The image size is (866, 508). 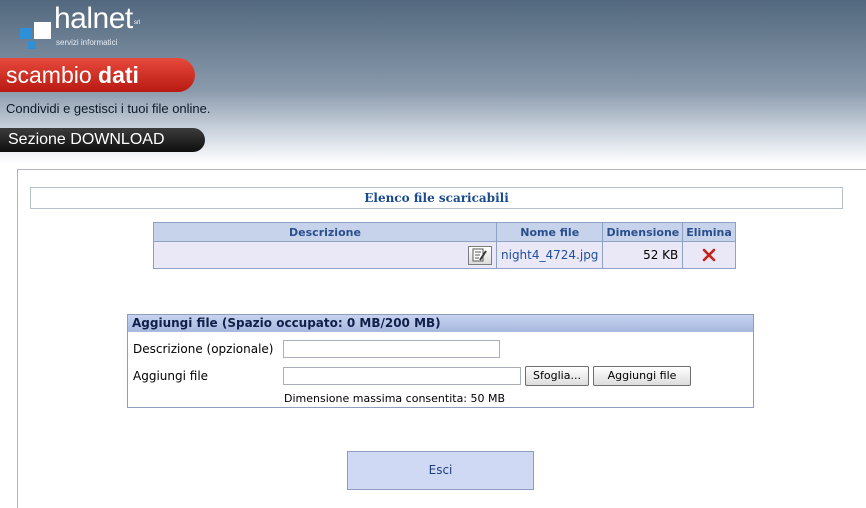 I want to click on exit-button: Esci, so click(x=440, y=470).